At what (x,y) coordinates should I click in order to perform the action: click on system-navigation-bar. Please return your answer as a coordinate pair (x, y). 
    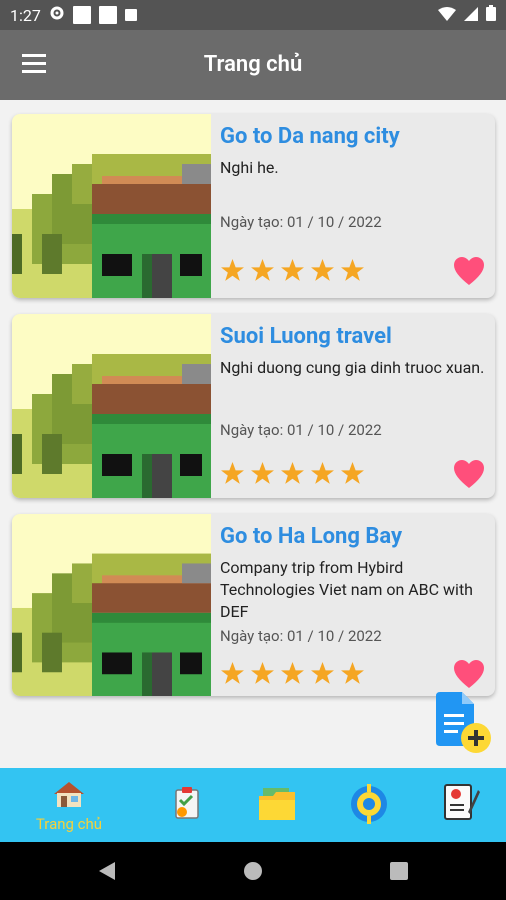
    Looking at the image, I should click on (253, 871).